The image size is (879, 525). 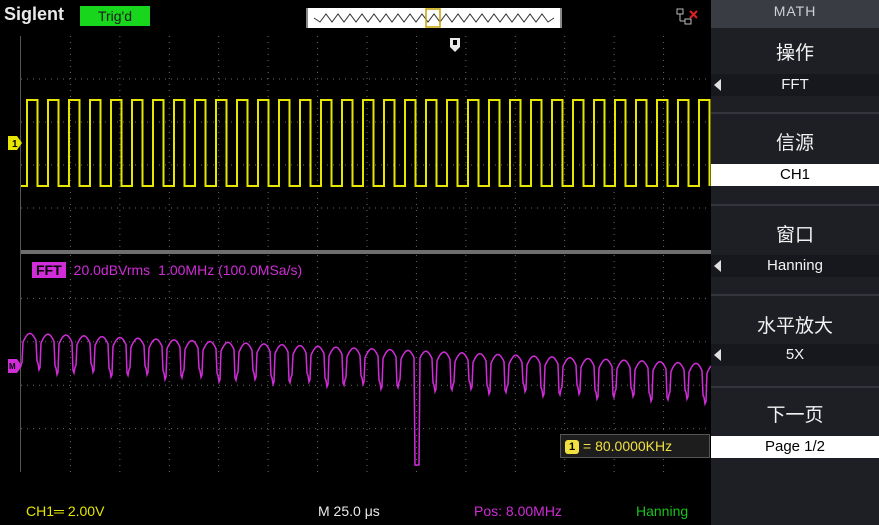 I want to click on cursor-readout: 1 = 80.0000KHz, so click(x=635, y=446).